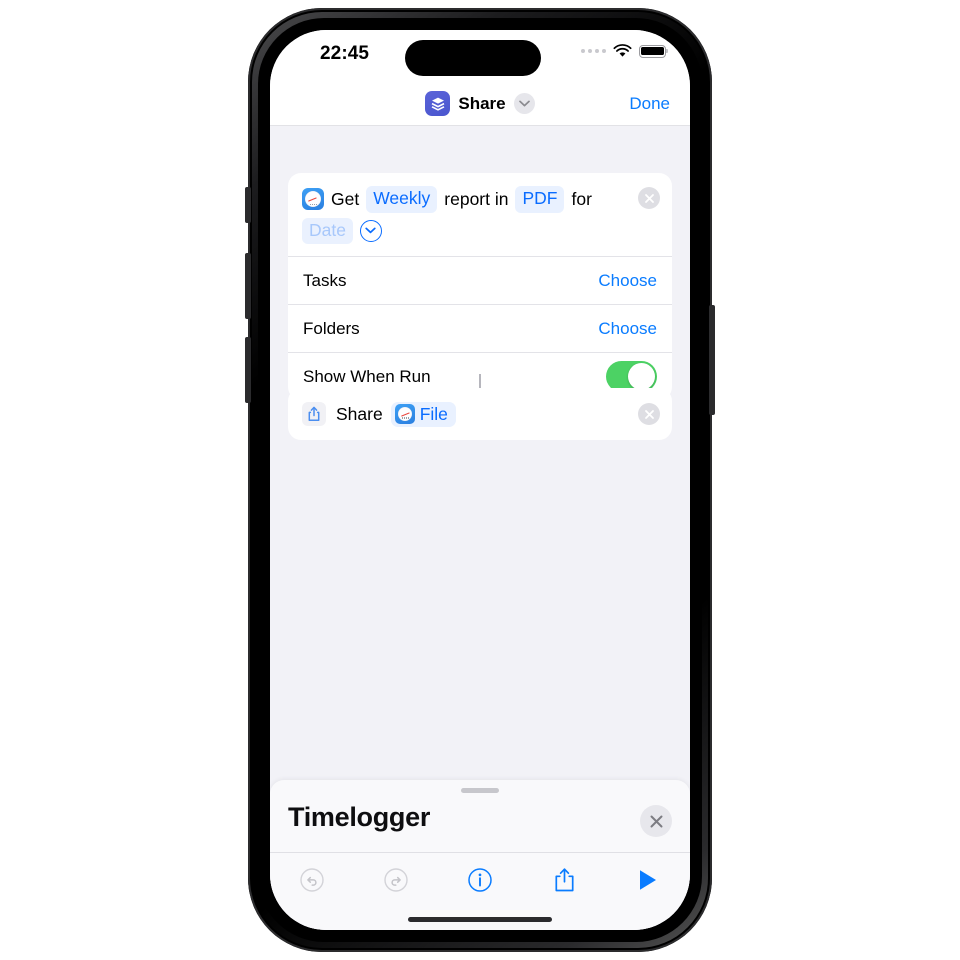 This screenshot has width=960, height=960. I want to click on redo-icon, so click(396, 880).